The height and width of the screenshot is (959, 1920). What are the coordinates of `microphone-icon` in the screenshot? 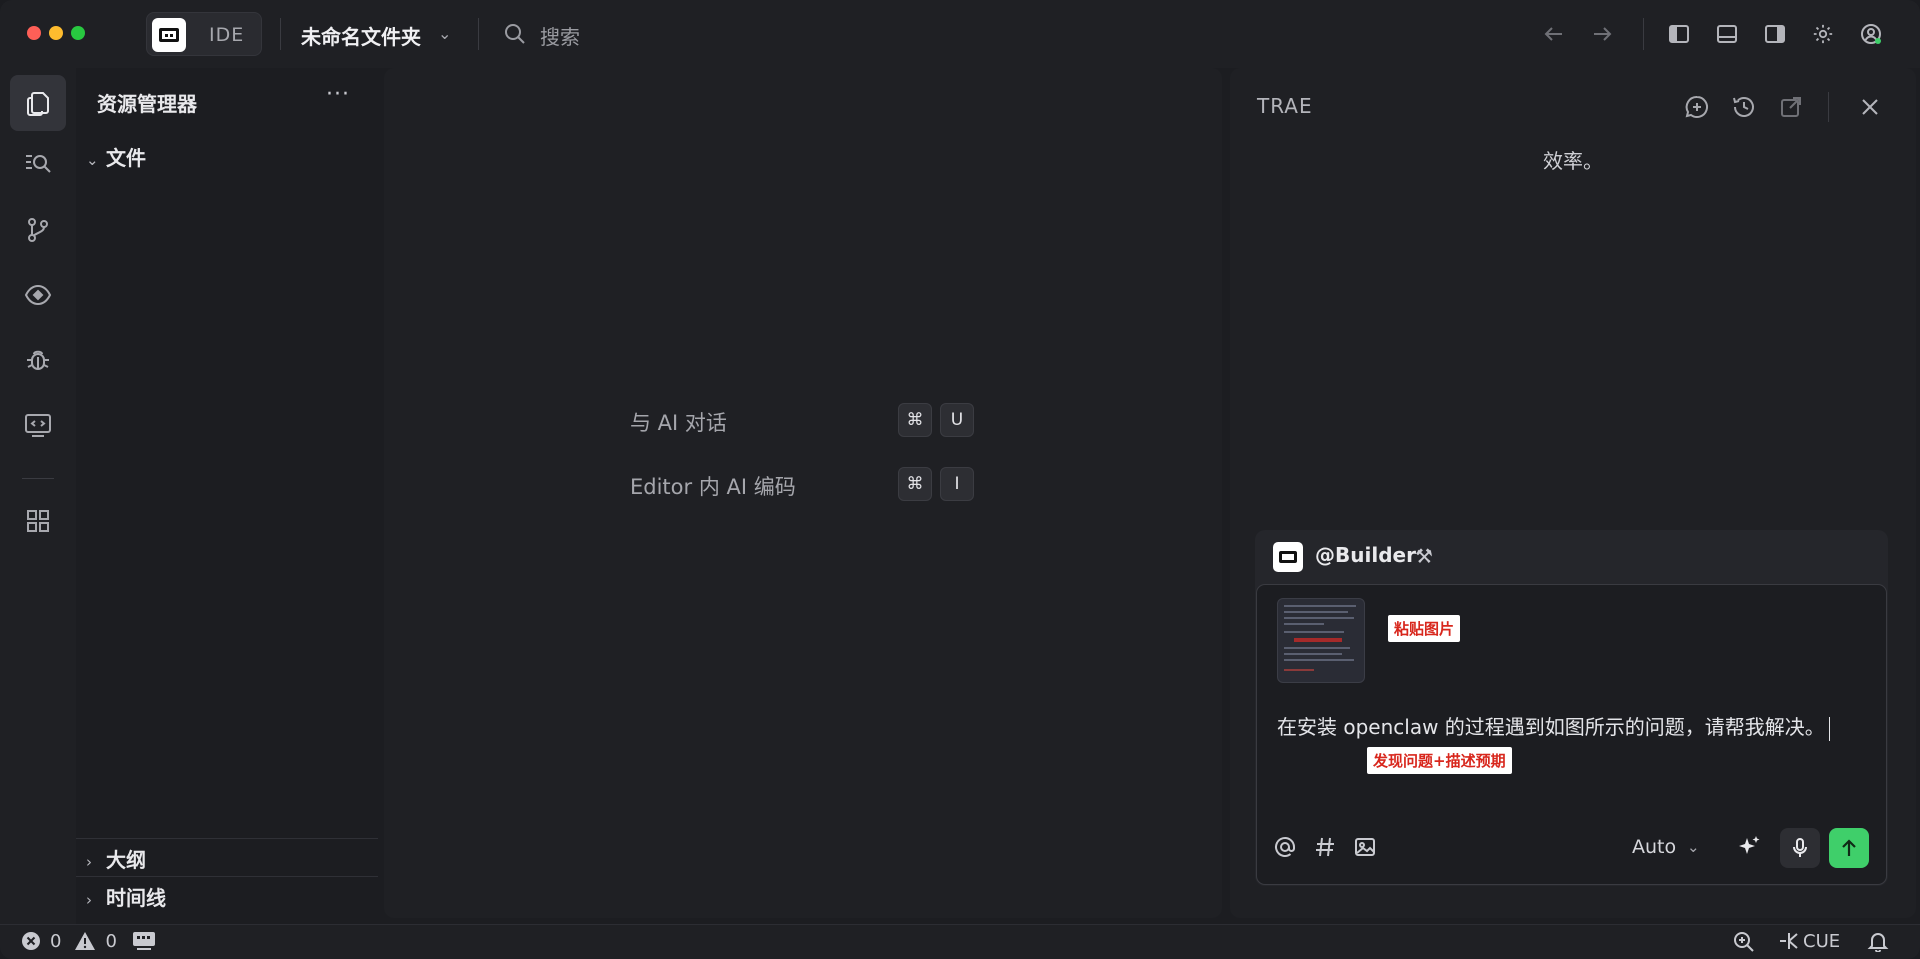 It's located at (1800, 848).